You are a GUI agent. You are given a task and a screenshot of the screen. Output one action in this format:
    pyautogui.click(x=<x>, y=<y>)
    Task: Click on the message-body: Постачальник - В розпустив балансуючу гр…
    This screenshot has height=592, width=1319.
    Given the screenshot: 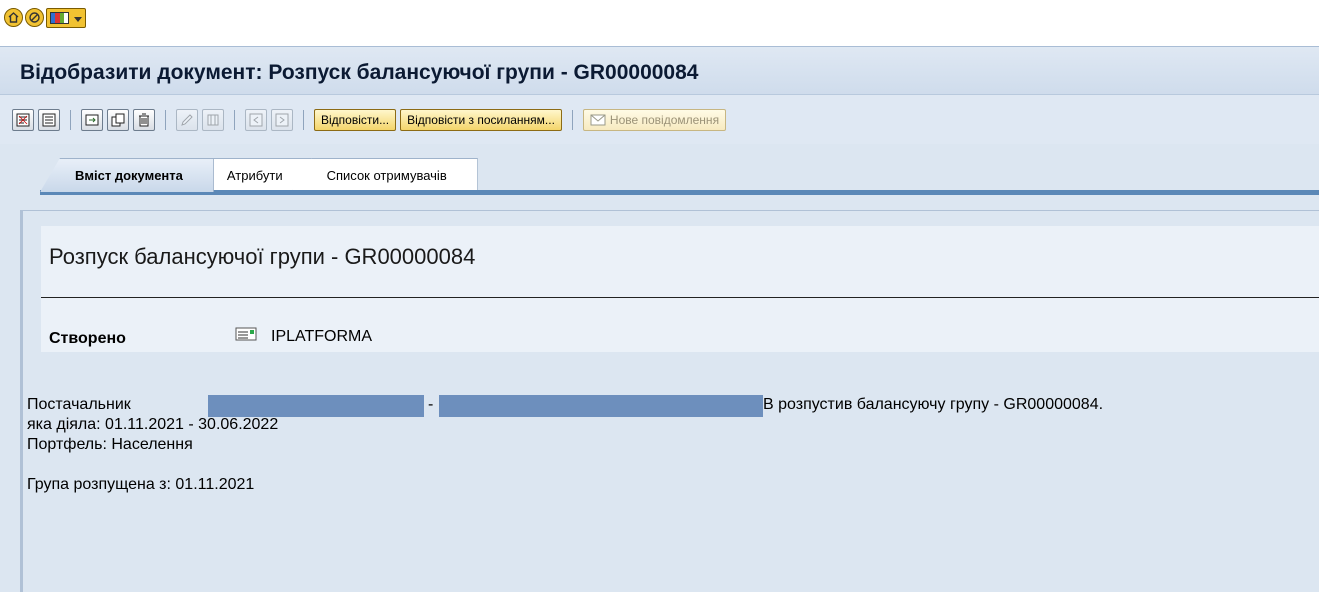 What is the action you would take?
    pyautogui.click(x=565, y=445)
    